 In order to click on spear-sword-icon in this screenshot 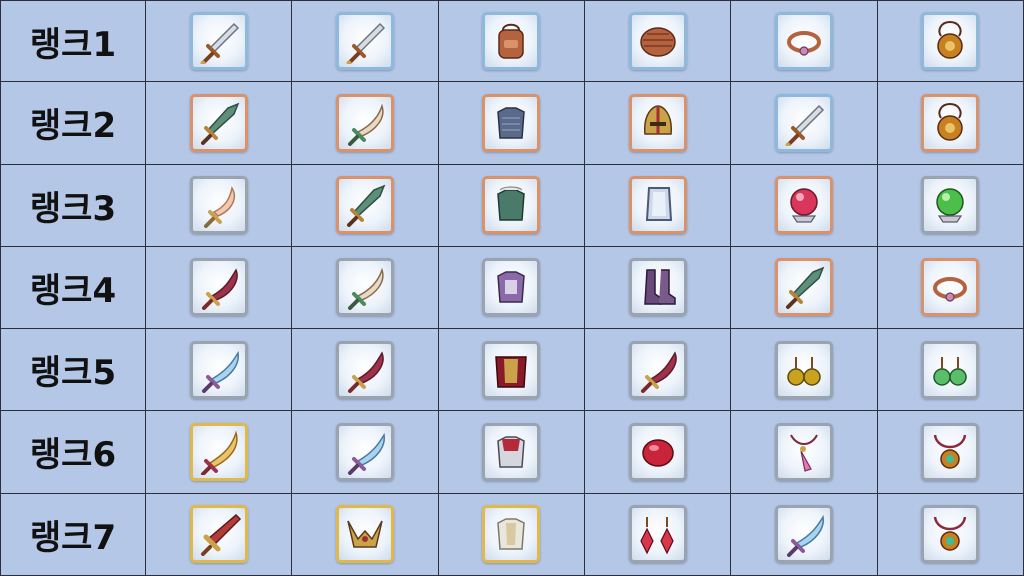, I will do `click(220, 123)`.